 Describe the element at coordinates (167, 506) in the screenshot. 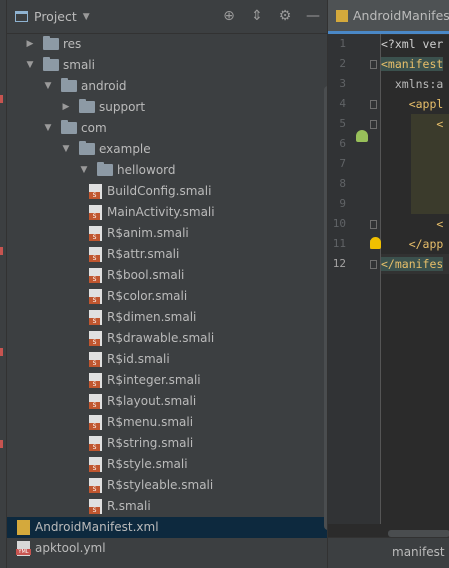

I see `tree-file: R.smali` at that location.